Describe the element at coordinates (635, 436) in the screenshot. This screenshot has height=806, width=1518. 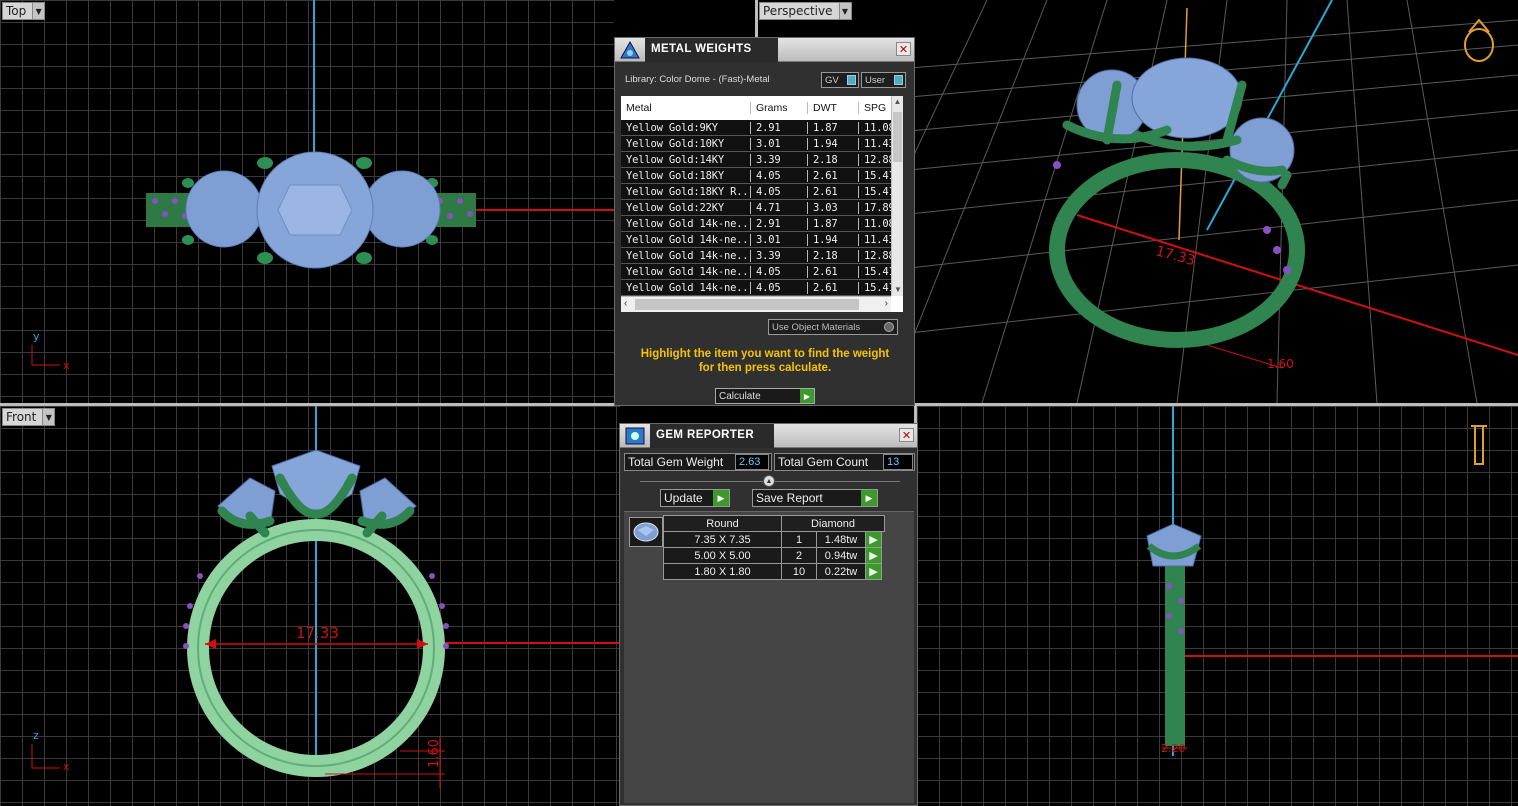
I see `gem-reporter-logo-icon` at that location.